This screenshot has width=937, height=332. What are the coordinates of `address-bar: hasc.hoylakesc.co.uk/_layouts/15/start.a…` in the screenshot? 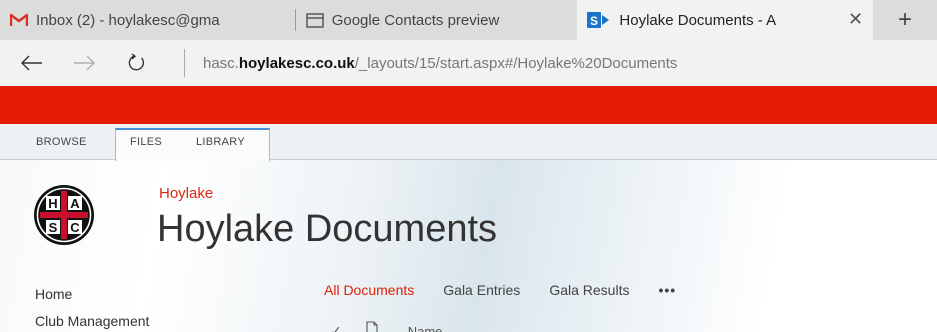 It's located at (468, 63).